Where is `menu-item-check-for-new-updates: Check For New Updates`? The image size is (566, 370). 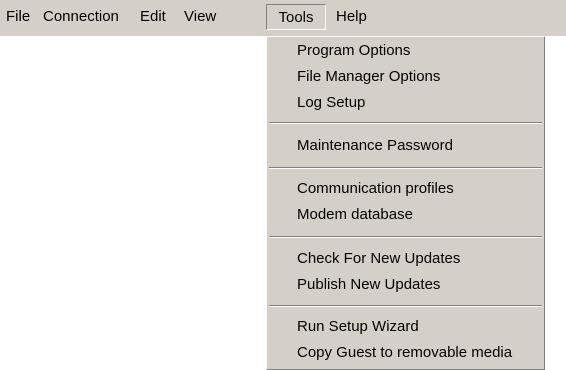
menu-item-check-for-new-updates: Check For New Updates is located at coordinates (378, 259).